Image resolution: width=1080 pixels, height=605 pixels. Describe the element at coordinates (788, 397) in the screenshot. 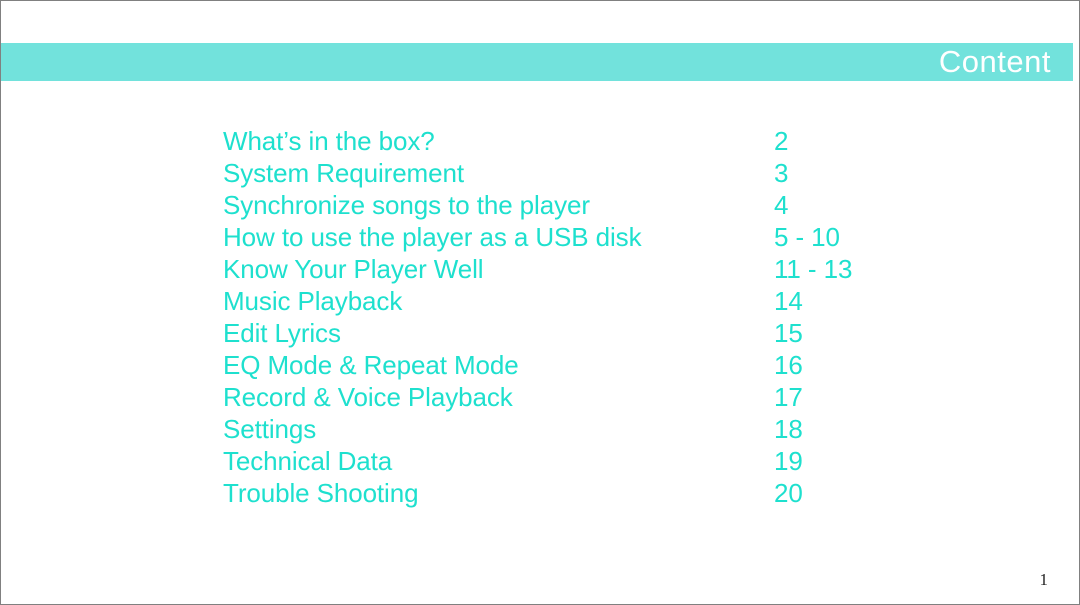

I see `toc-entry-page: 17` at that location.